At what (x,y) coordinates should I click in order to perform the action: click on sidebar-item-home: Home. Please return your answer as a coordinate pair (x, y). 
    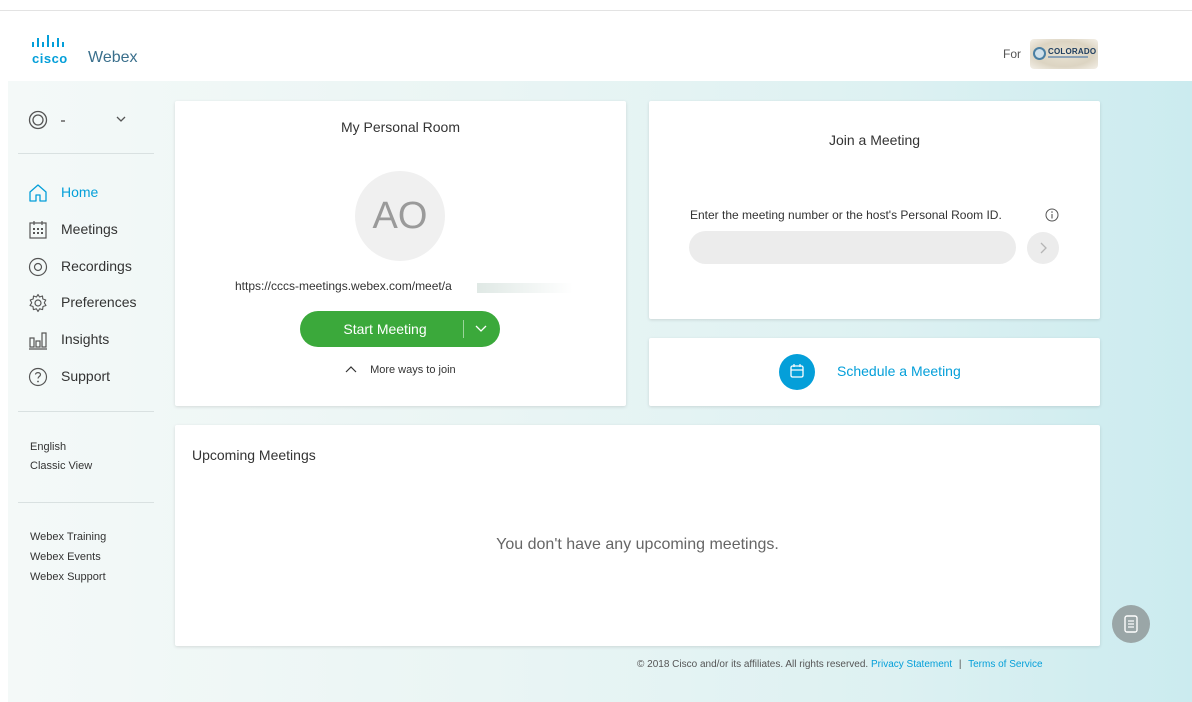
    Looking at the image, I should click on (98, 193).